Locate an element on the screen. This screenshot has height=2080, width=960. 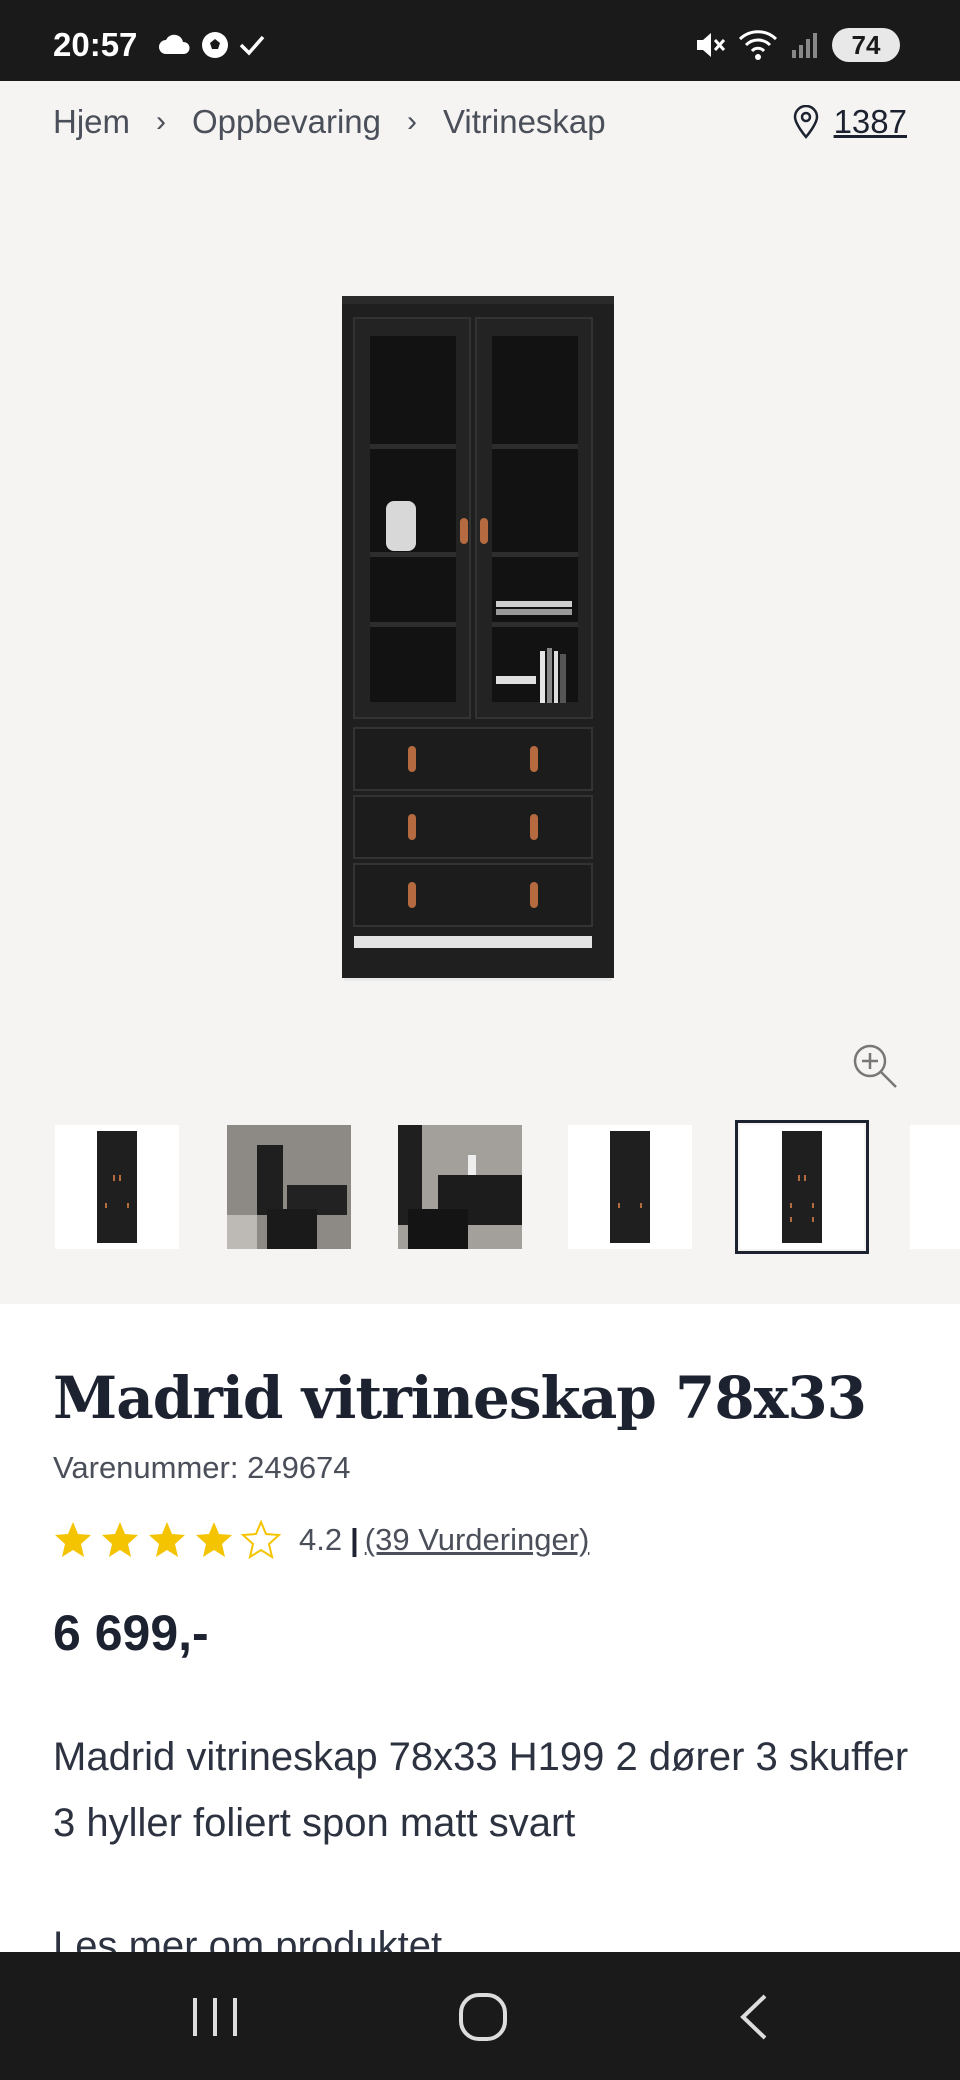
recent-apps-icon is located at coordinates (215, 2017).